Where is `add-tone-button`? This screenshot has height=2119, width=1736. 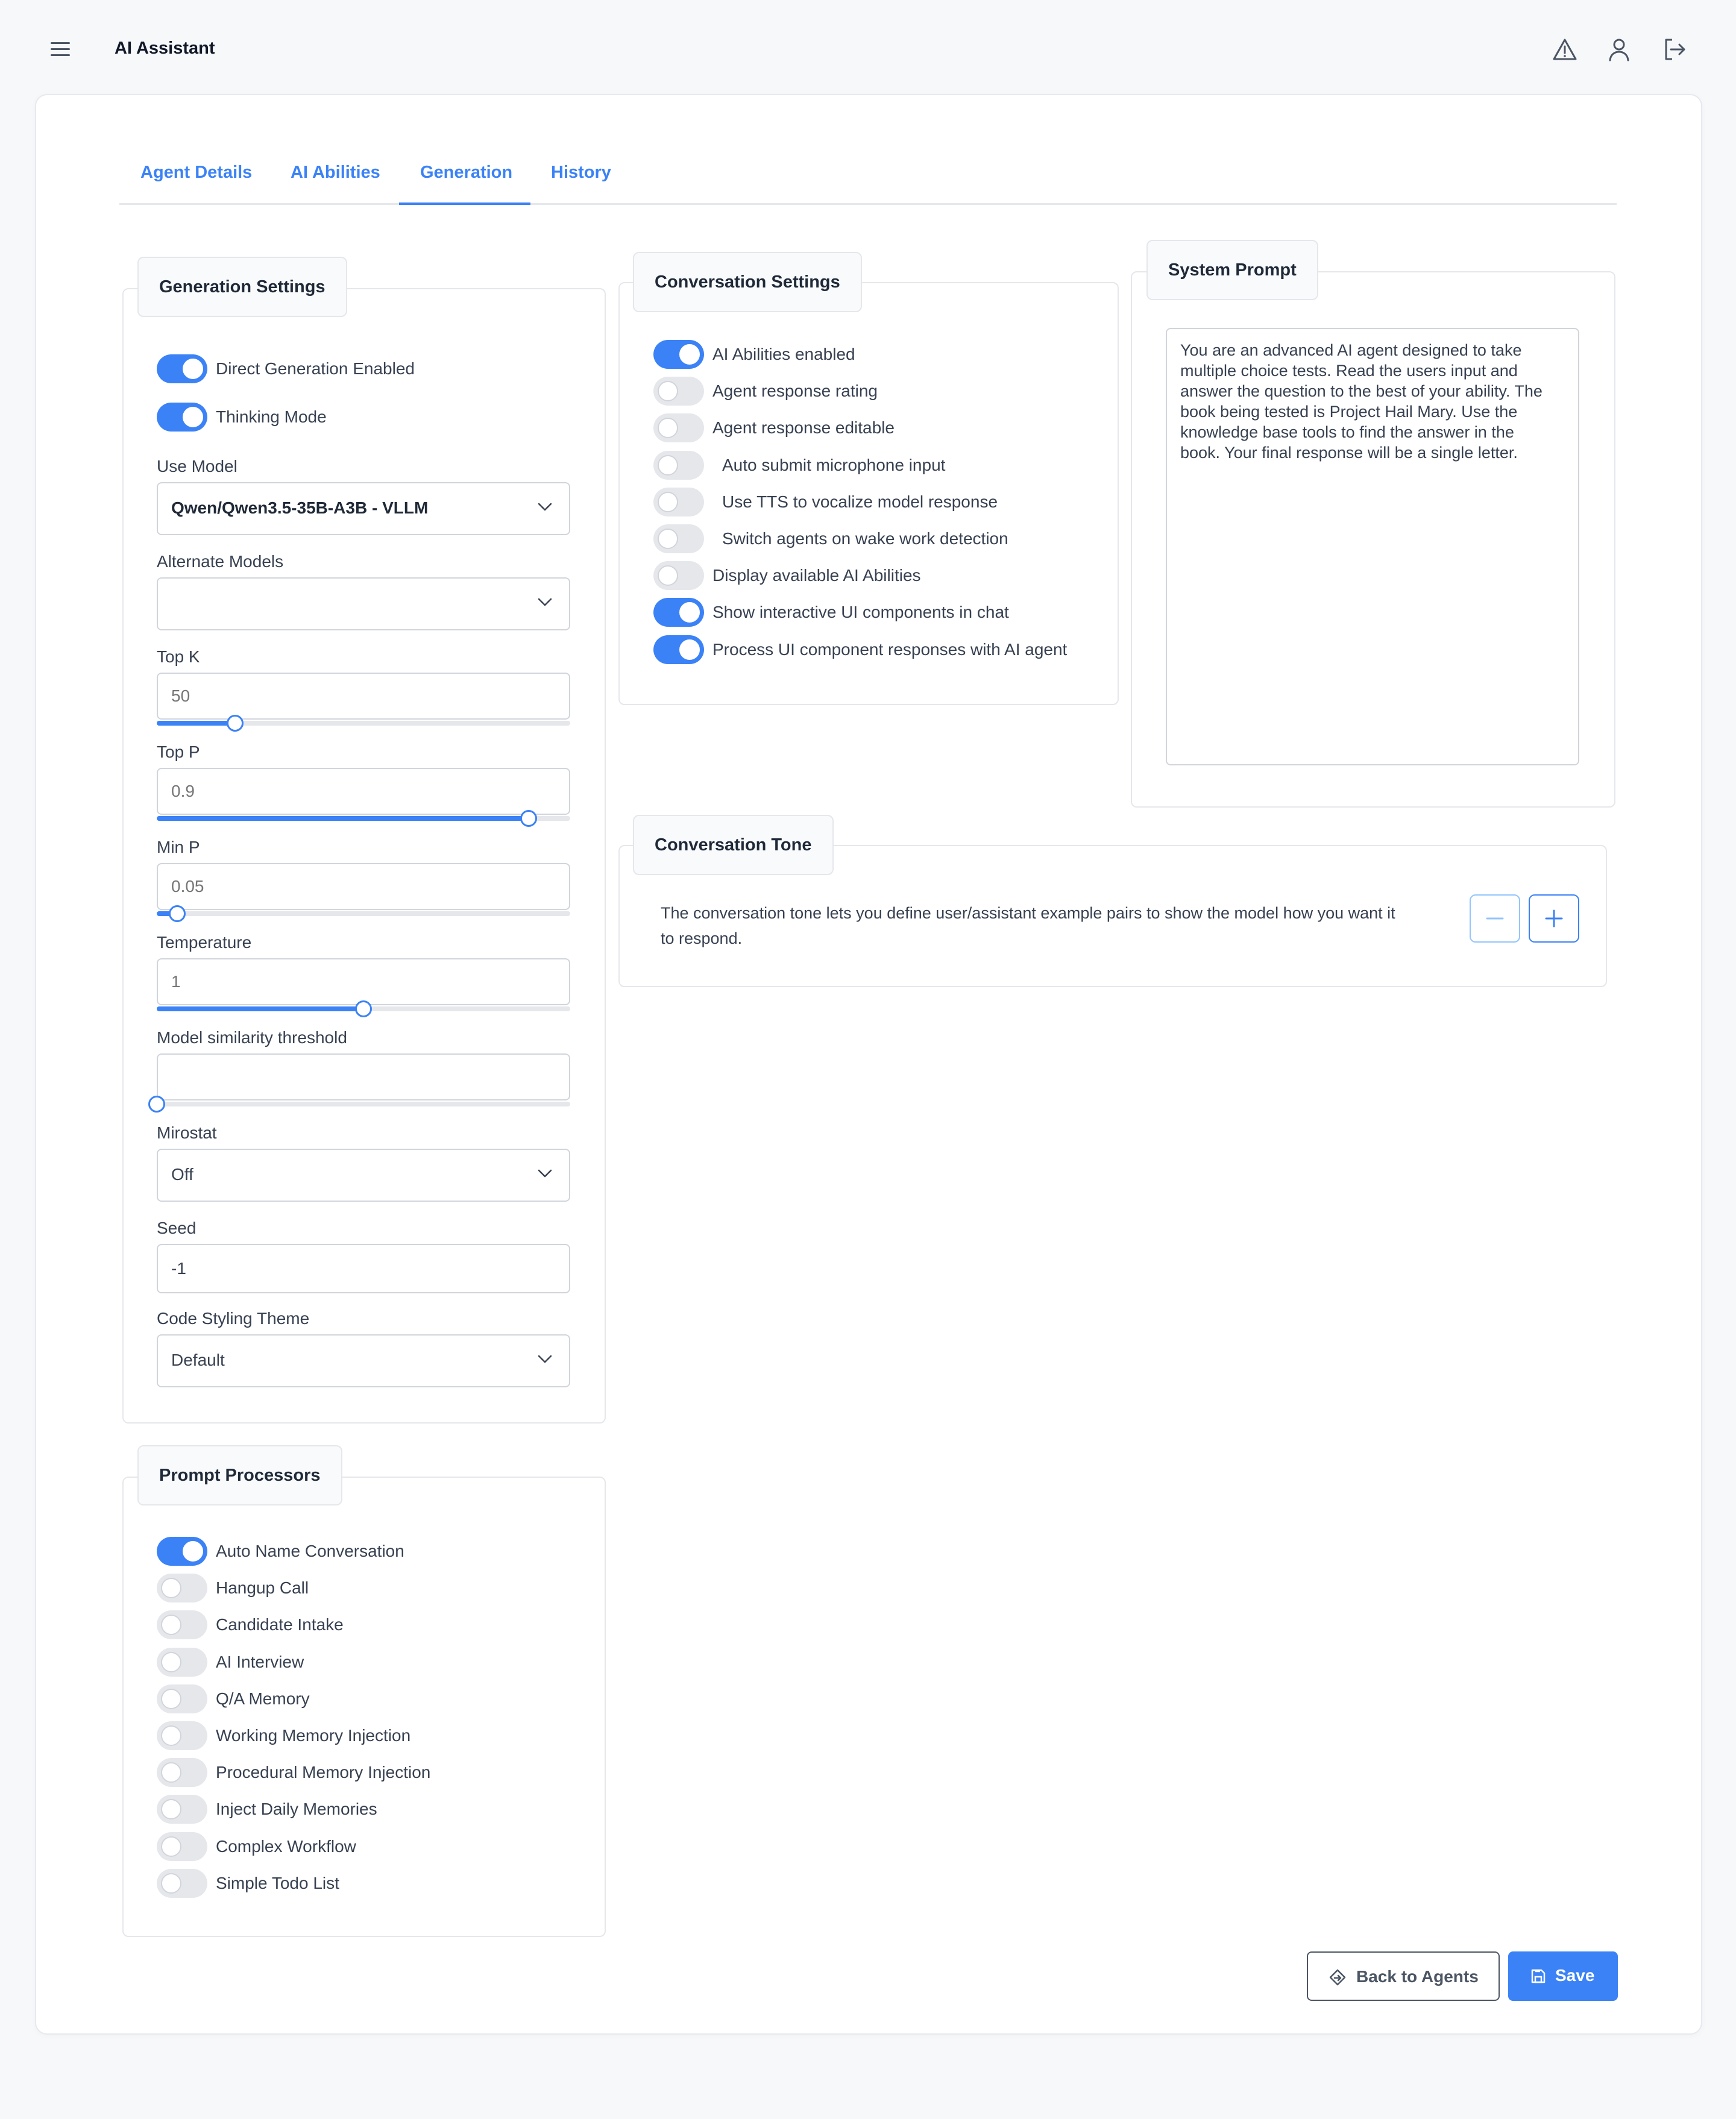
add-tone-button is located at coordinates (1554, 918).